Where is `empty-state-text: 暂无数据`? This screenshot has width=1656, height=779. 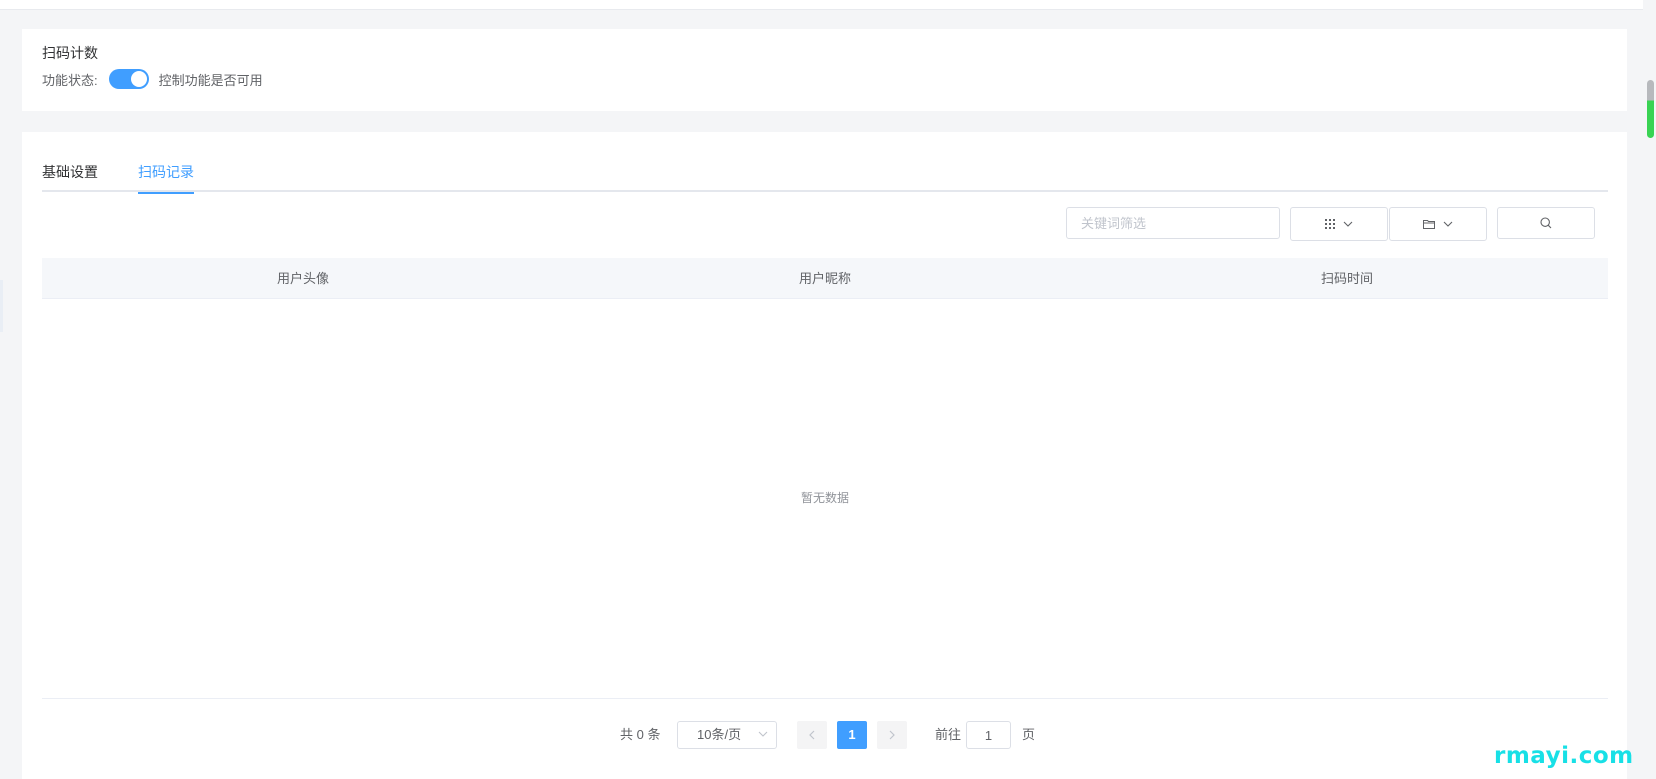
empty-state-text: 暂无数据 is located at coordinates (824, 498).